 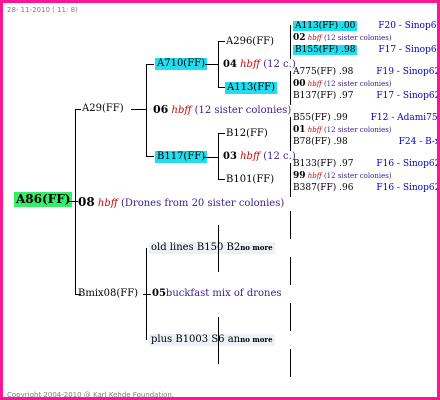 I want to click on gen-number: 04, so click(x=230, y=64).